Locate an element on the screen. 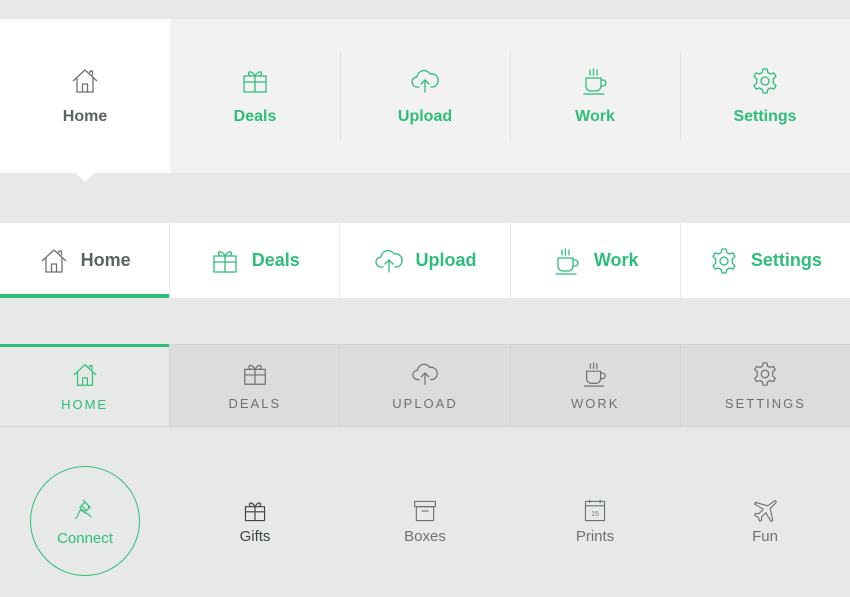 The image size is (850, 597). nav2-item-deals: Deals is located at coordinates (254, 260).